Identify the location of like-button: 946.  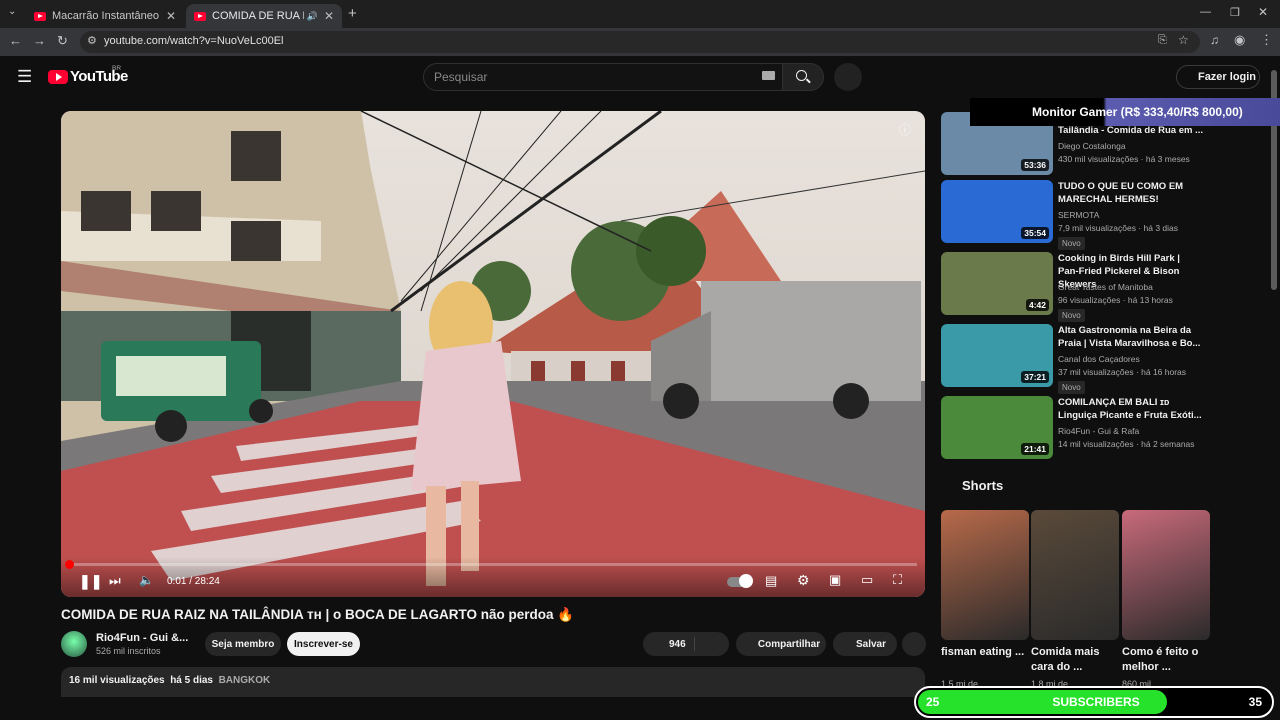
(686, 644).